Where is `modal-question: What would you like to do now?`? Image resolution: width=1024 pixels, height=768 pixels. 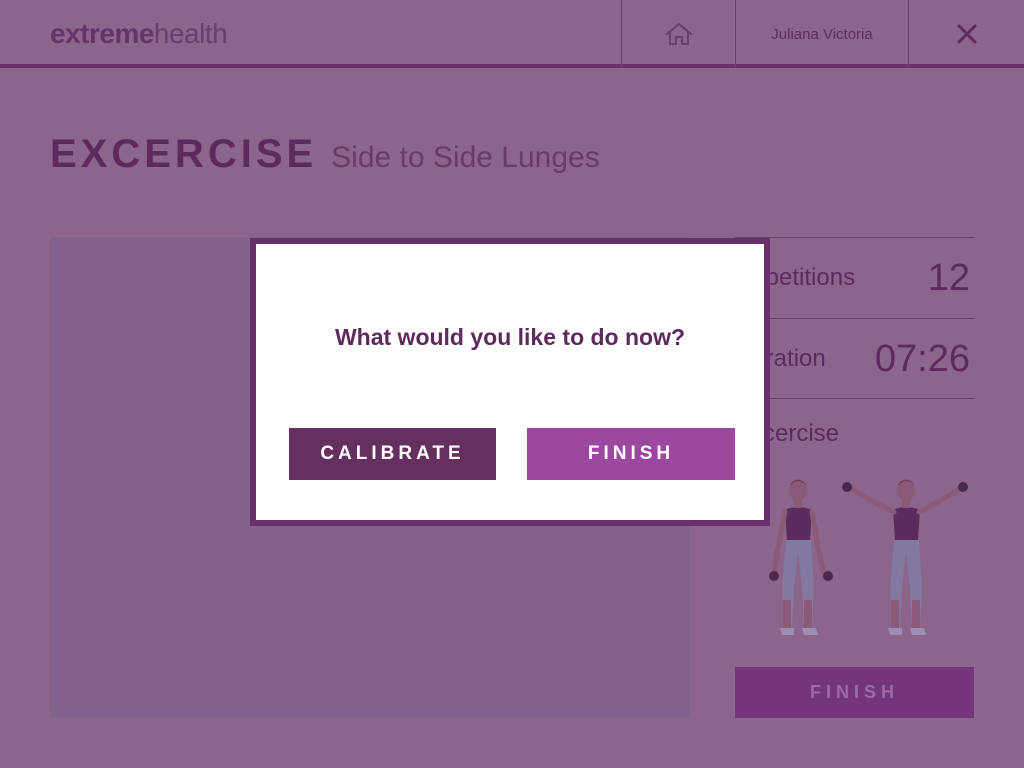
modal-question: What would you like to do now? is located at coordinates (510, 337).